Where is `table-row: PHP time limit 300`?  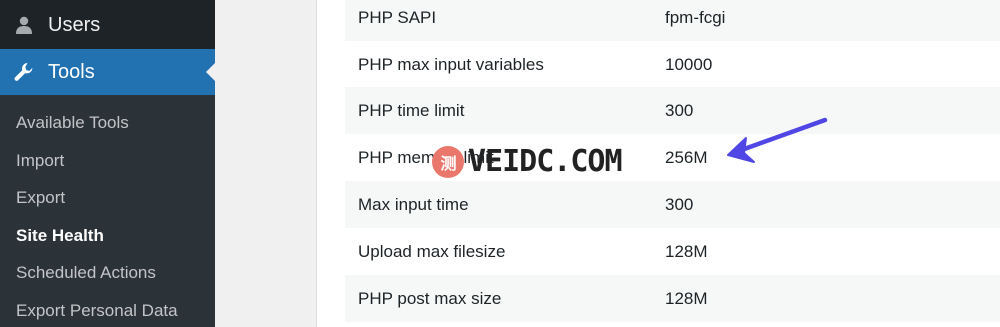
table-row: PHP time limit 300 is located at coordinates (672, 110).